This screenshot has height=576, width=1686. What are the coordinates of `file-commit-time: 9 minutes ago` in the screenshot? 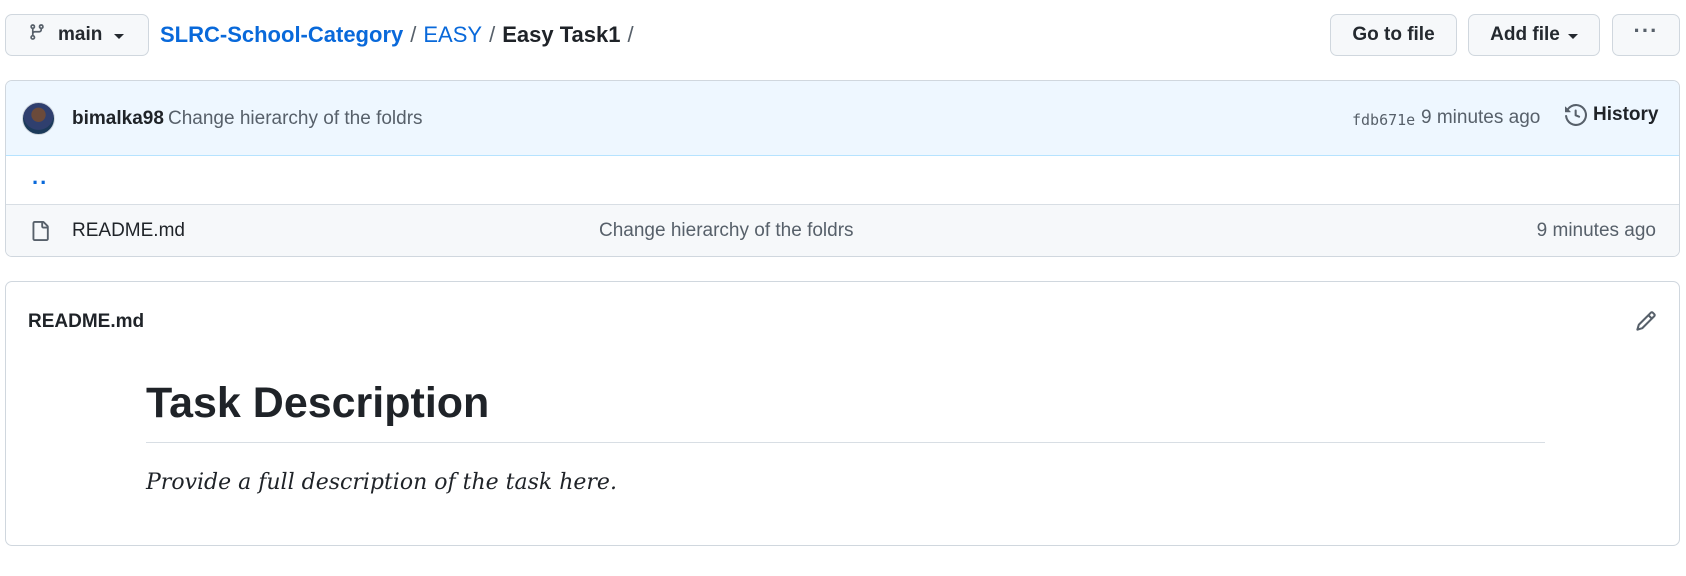 It's located at (1596, 230).